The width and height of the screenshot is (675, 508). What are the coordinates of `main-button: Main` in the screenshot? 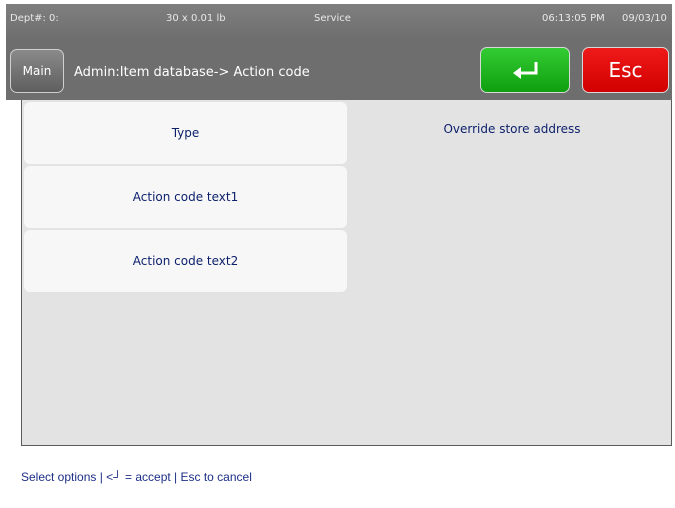 It's located at (37, 71).